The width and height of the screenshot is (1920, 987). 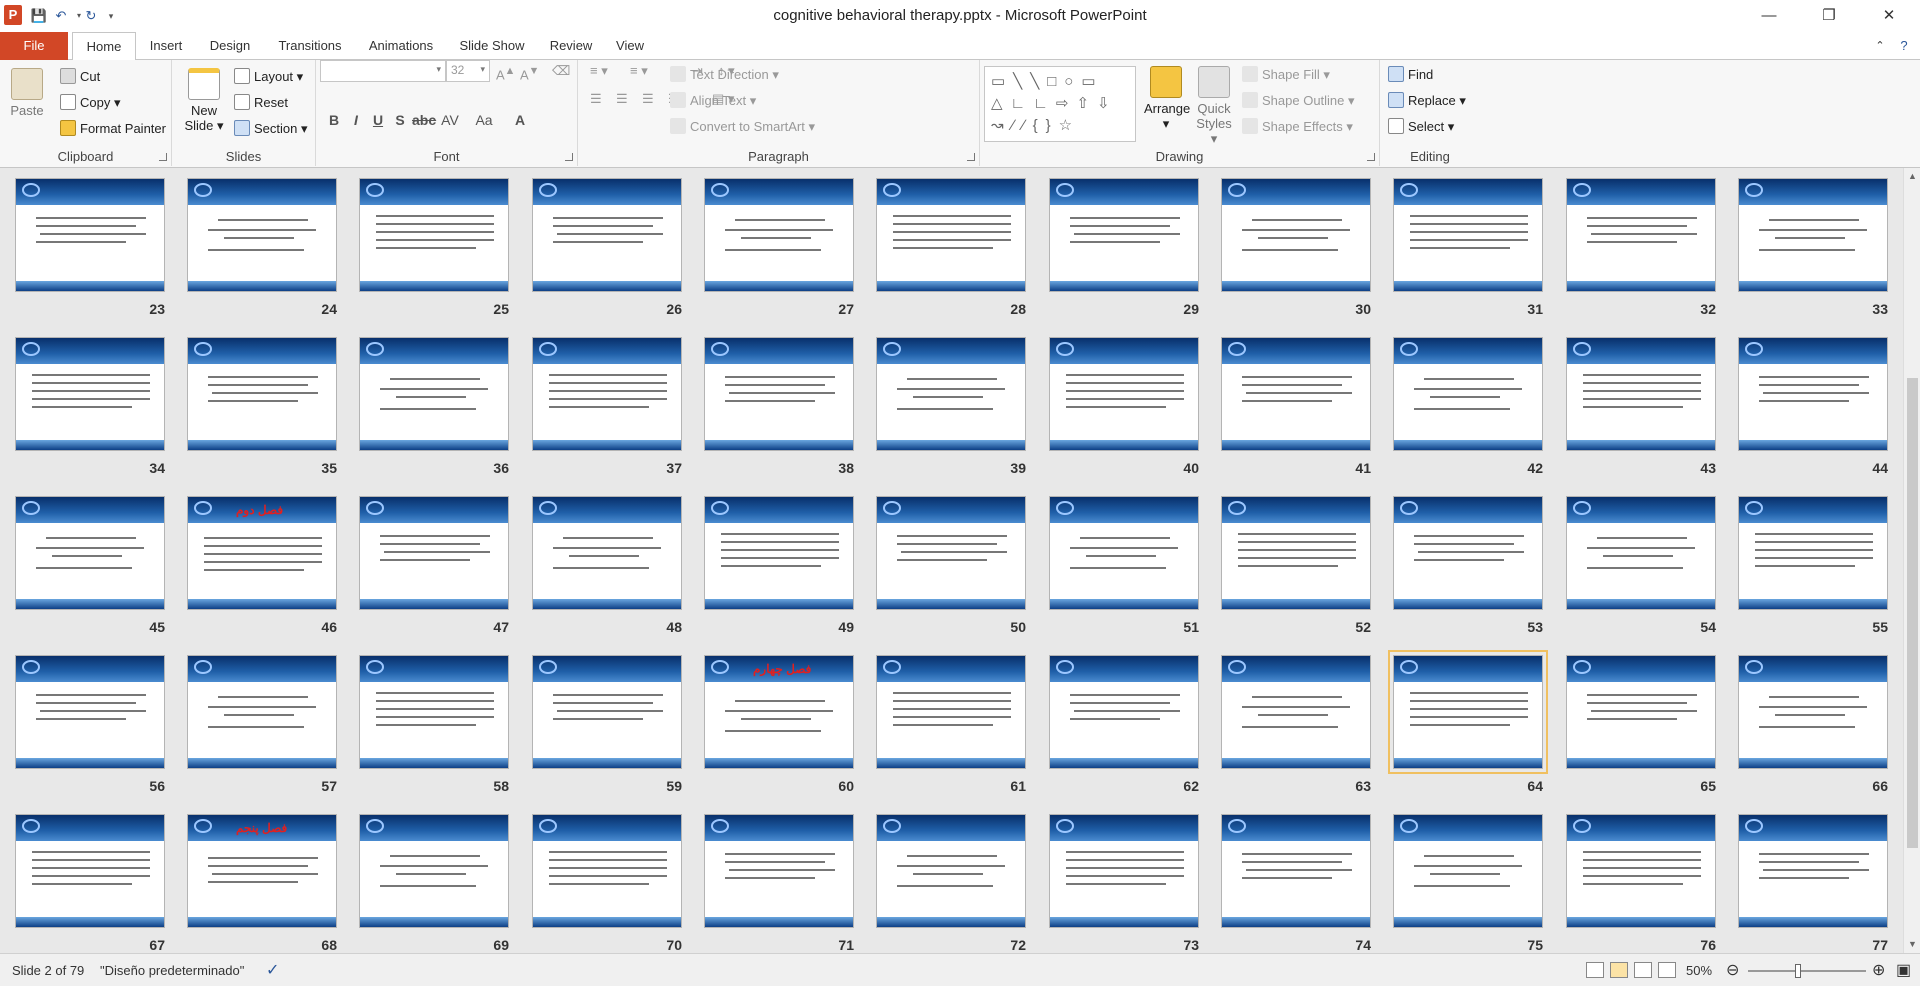 What do you see at coordinates (34, 46) in the screenshot?
I see `tab-file: File` at bounding box center [34, 46].